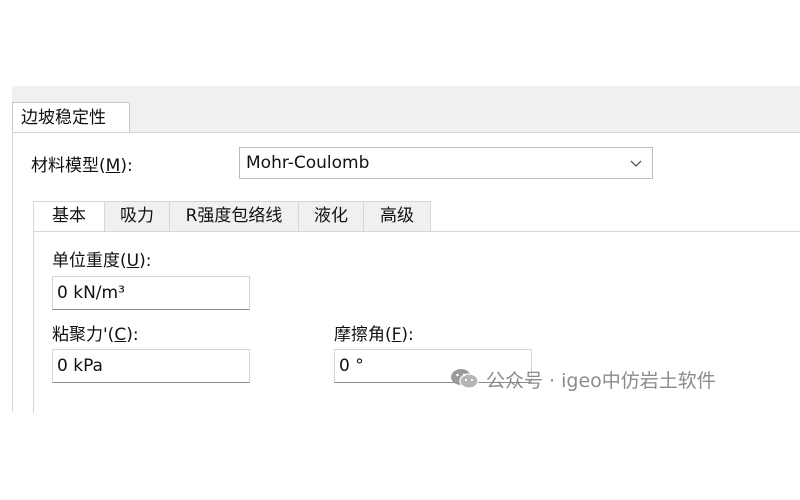  What do you see at coordinates (120, 335) in the screenshot?
I see `cohesion-label-key: C` at bounding box center [120, 335].